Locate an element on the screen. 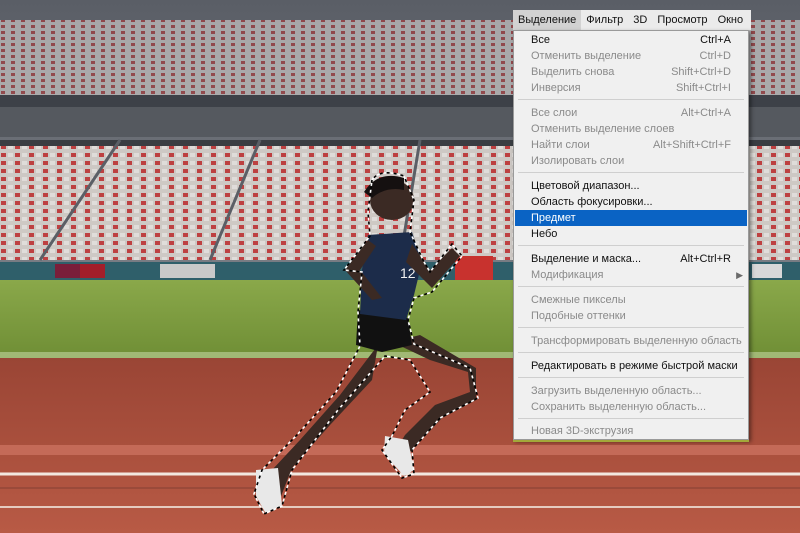  menu-item-deselect: Отменить выделение Ctrl+D is located at coordinates (631, 56).